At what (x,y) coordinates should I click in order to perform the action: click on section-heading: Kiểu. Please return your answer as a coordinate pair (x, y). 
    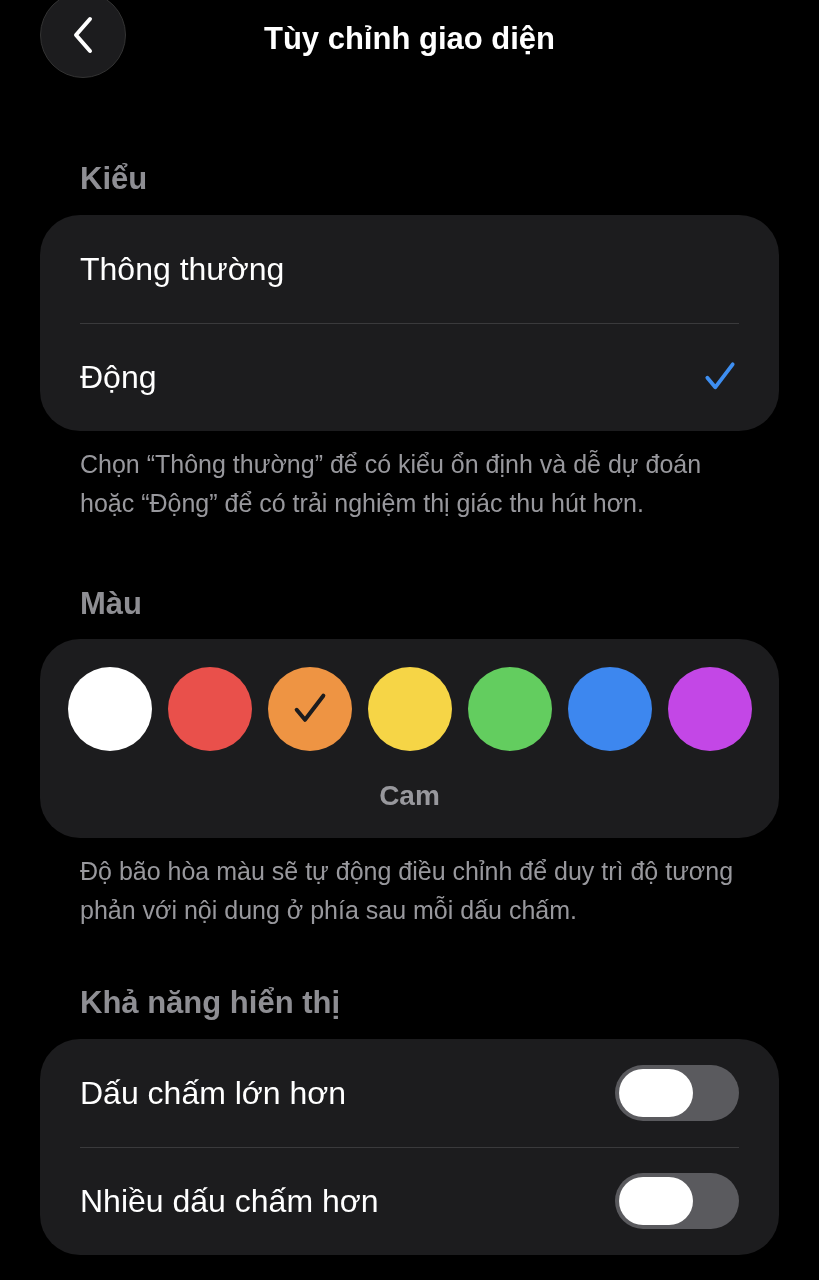
    Looking at the image, I should click on (114, 179).